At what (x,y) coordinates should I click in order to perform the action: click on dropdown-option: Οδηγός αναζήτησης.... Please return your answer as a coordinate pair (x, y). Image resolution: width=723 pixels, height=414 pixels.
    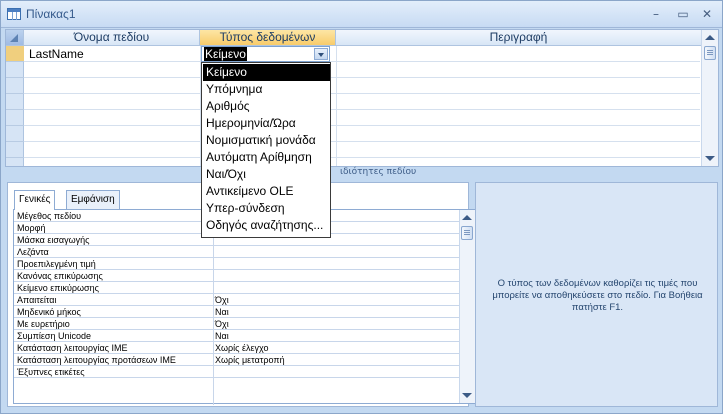
    Looking at the image, I should click on (266, 225).